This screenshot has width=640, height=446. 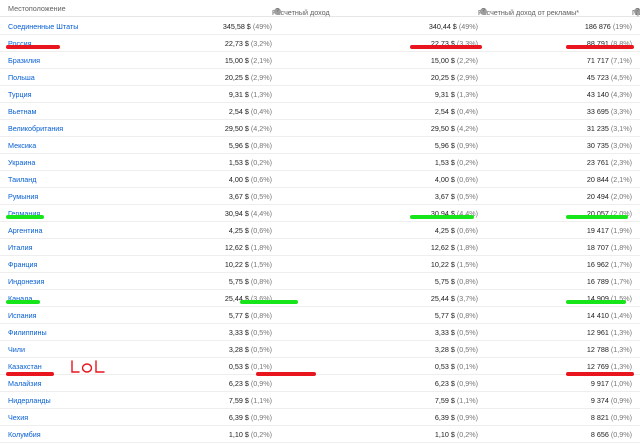 I want to click on country-link: Бразилия, so click(x=24, y=60).